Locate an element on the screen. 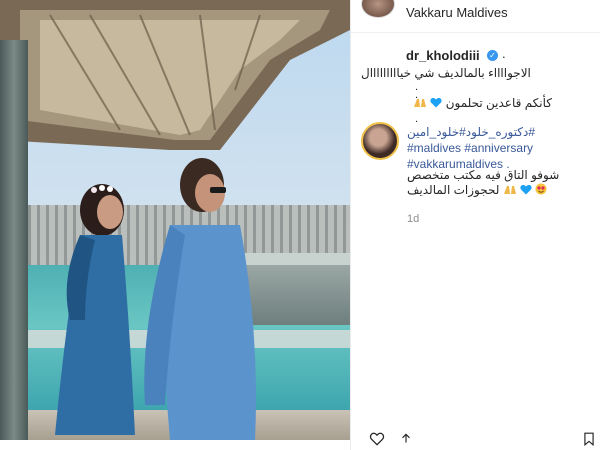 The image size is (600, 450). verified-badge-icon: ✓ is located at coordinates (492, 55).